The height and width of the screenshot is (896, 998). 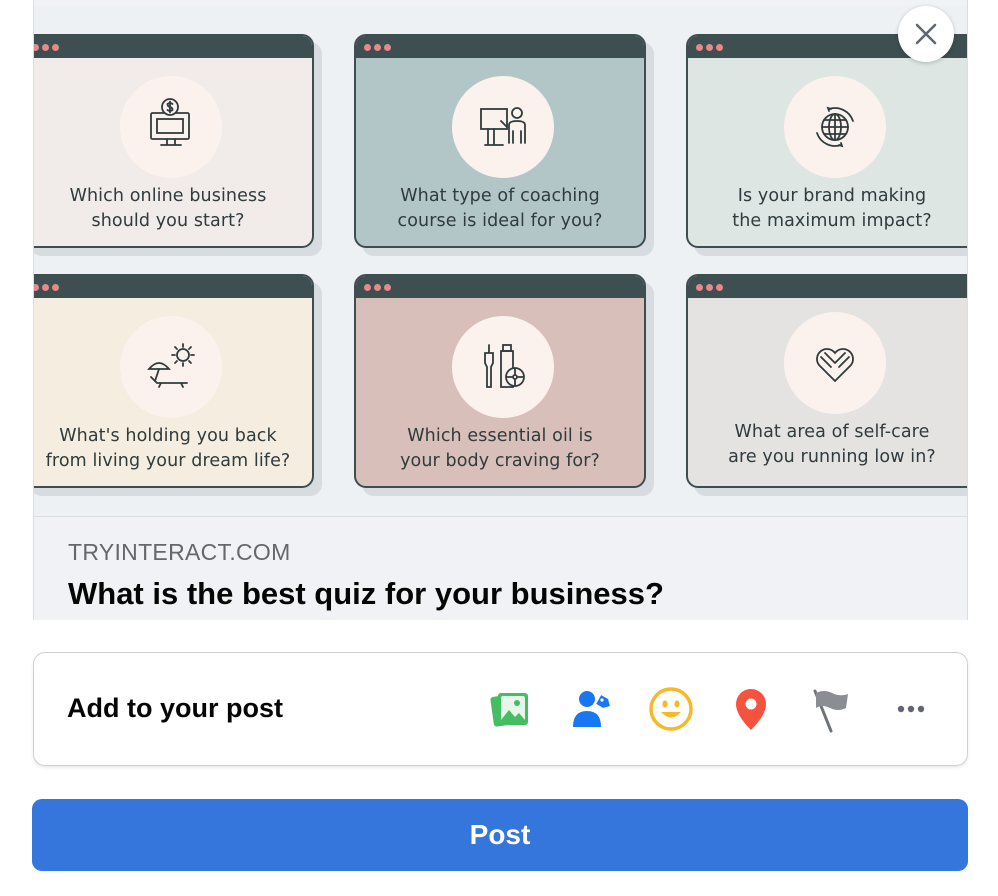 I want to click on more-options-button, so click(x=911, y=709).